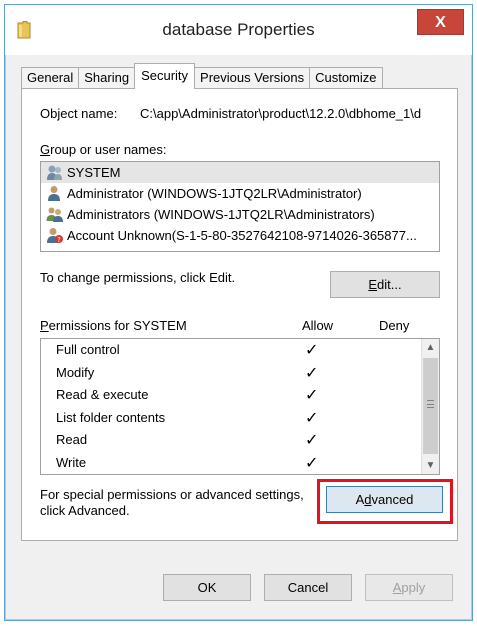 This screenshot has width=477, height=626. I want to click on close-button: X, so click(440, 22).